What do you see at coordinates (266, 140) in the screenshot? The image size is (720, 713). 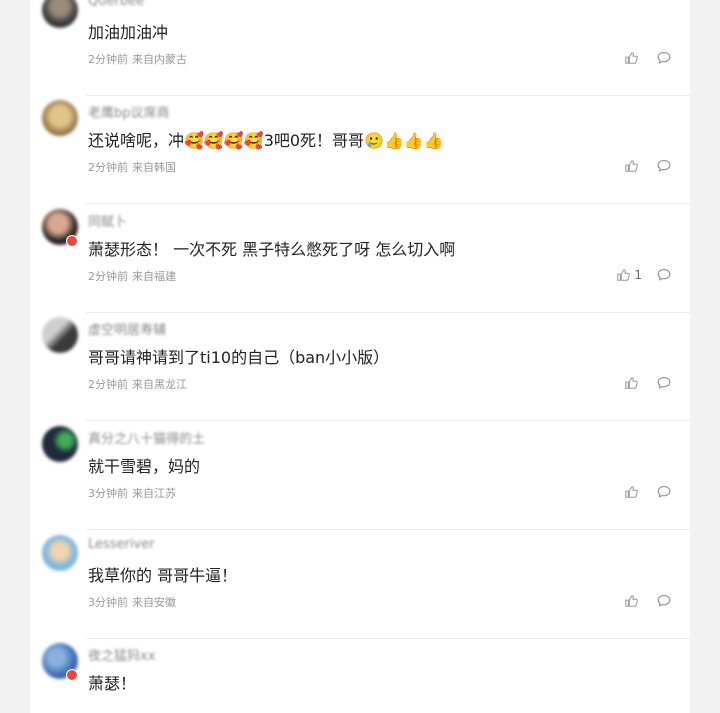 I see `comment-text: 还说啥呢，冲🥰🥰🥰🥰3吧0死！哥哥🥲👍👍👍` at bounding box center [266, 140].